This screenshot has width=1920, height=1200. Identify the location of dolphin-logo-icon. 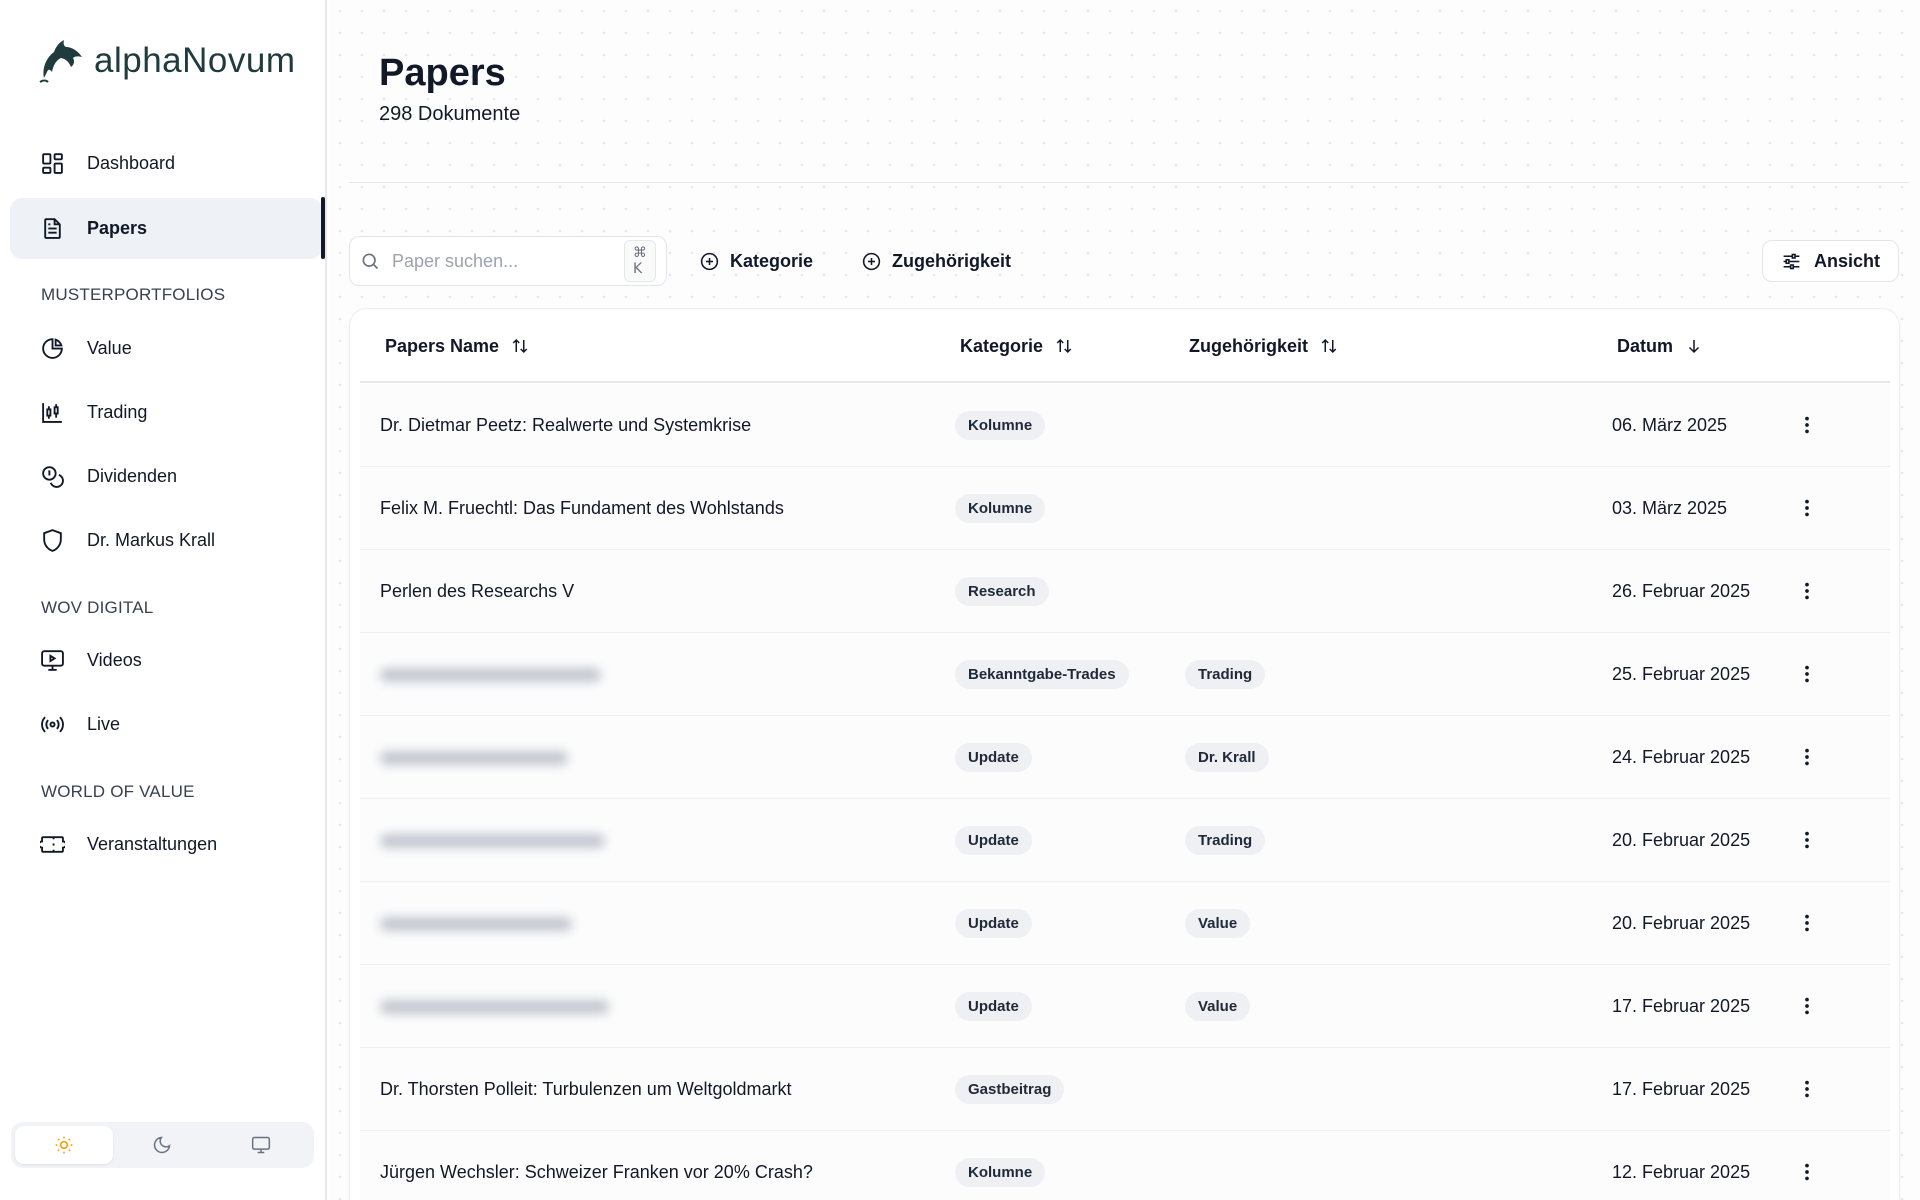
(60, 61).